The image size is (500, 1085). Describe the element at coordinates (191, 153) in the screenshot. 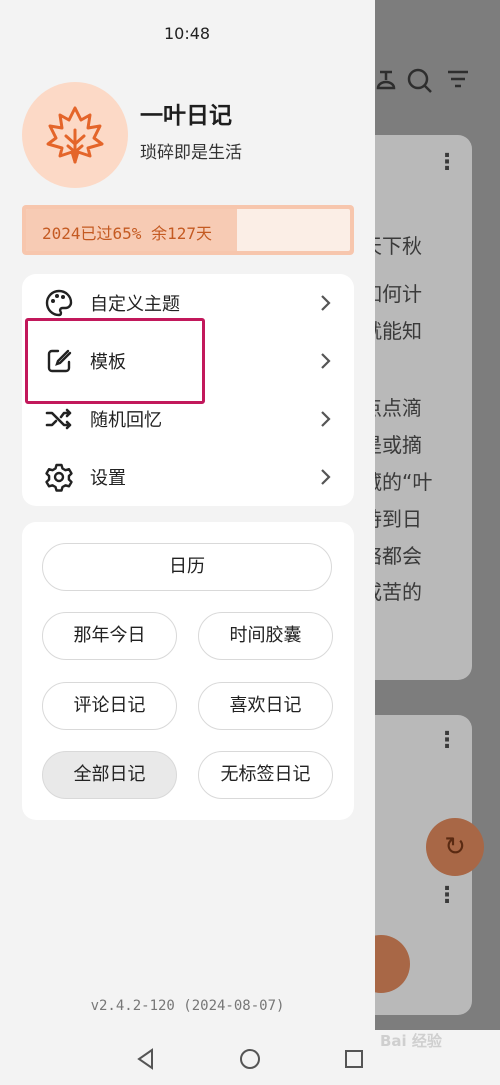

I see `app-slogan: 琐碎即是生活` at that location.